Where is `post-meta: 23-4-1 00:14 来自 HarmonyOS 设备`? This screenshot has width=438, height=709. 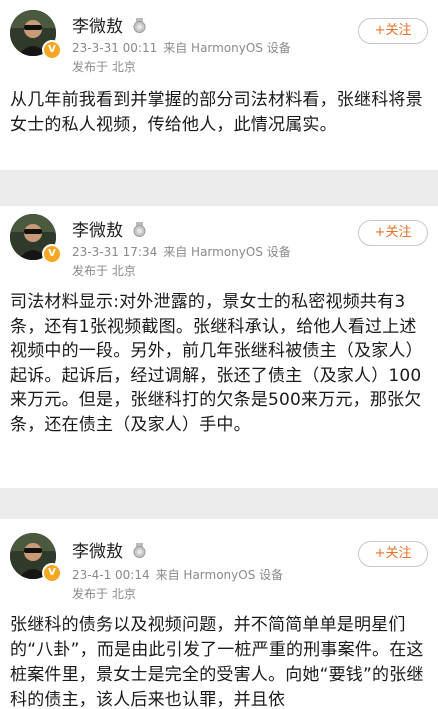 post-meta: 23-4-1 00:14 来自 HarmonyOS 设备 is located at coordinates (177, 574).